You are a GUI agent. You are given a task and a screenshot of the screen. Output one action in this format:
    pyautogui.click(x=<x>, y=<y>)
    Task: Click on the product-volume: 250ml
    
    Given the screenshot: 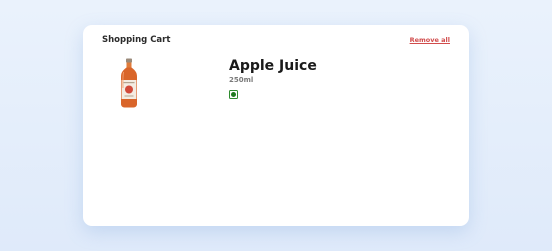 What is the action you would take?
    pyautogui.click(x=241, y=80)
    